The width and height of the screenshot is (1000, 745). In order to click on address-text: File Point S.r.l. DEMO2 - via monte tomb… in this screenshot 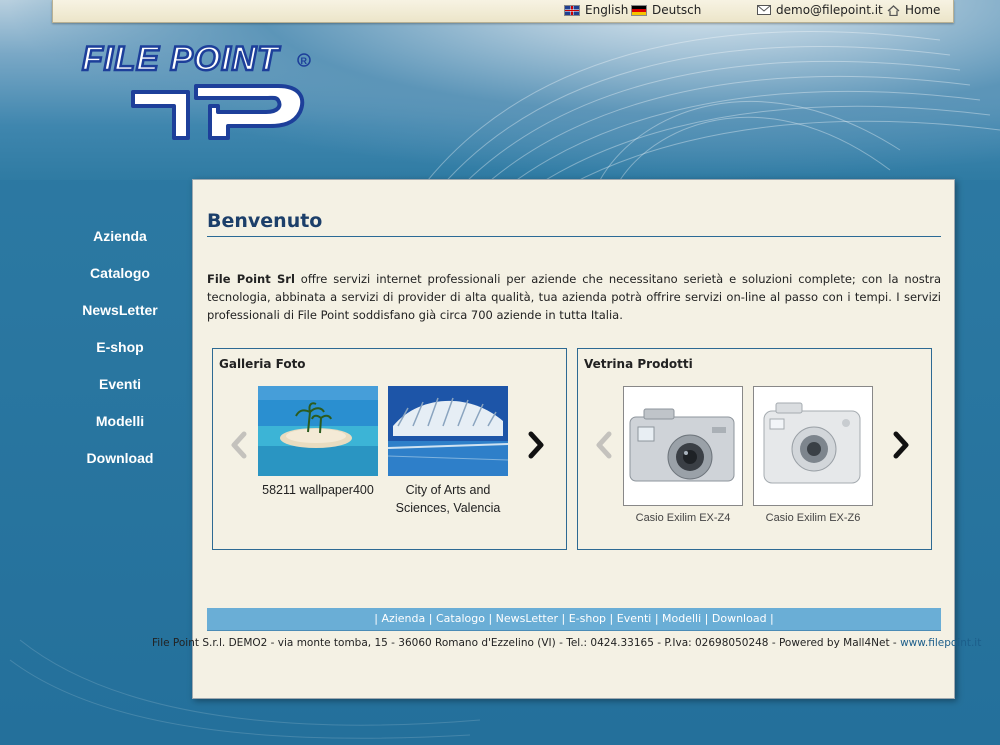, I will do `click(526, 643)`.